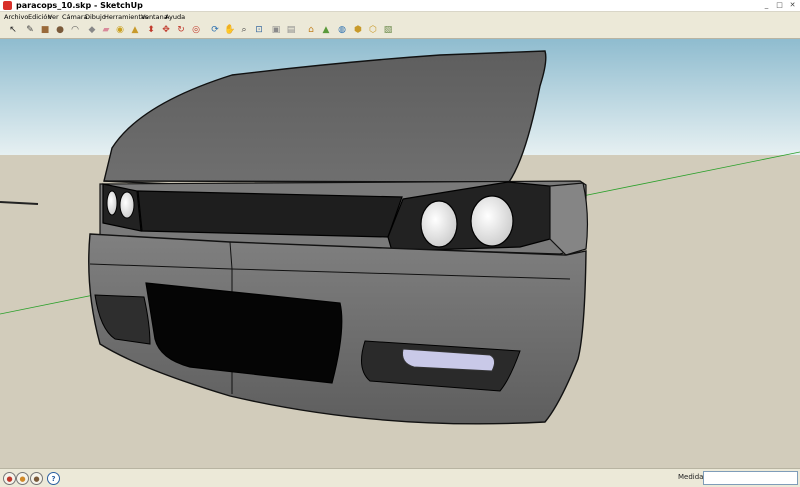 The height and width of the screenshot is (487, 800). What do you see at coordinates (439, 224) in the screenshot?
I see `right-headlight-inner-lens` at bounding box center [439, 224].